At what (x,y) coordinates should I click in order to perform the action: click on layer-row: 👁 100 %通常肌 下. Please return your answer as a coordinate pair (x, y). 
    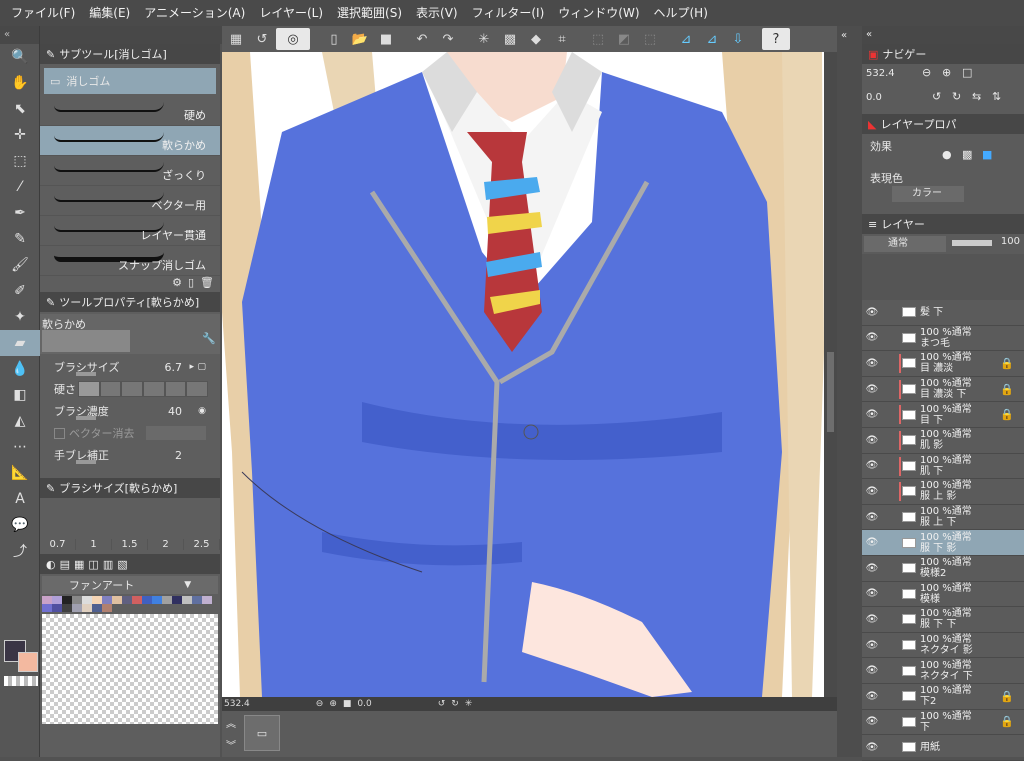
    Looking at the image, I should click on (943, 467).